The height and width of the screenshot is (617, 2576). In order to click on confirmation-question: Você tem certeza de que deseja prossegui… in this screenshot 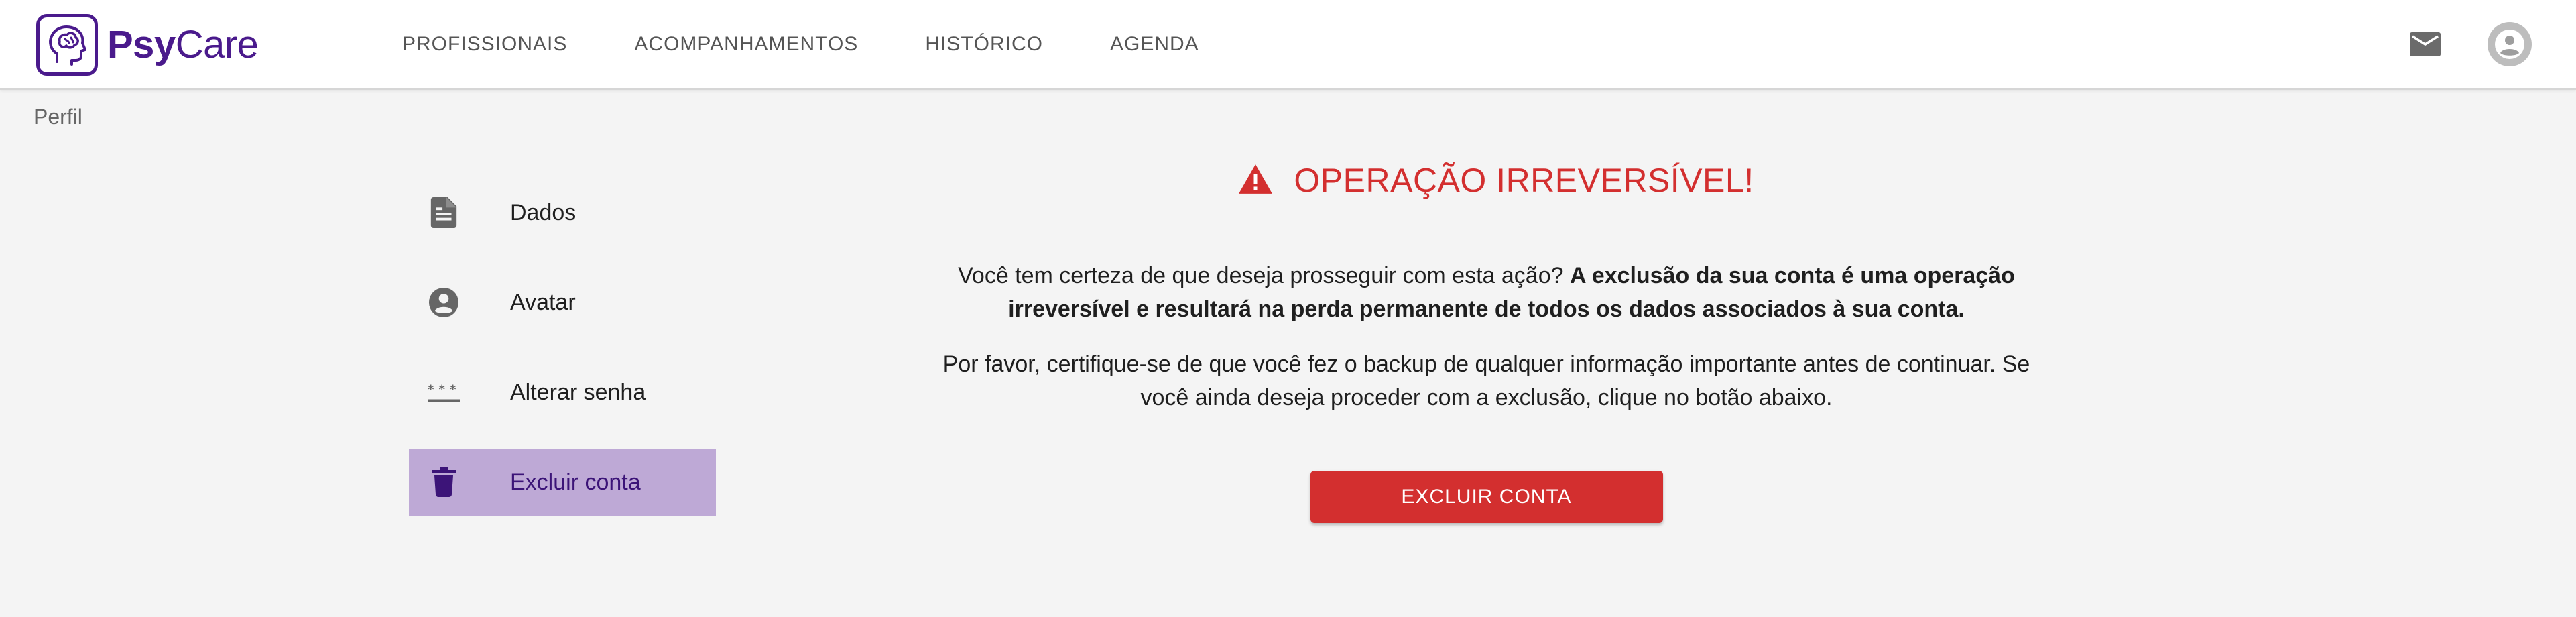, I will do `click(1264, 275)`.